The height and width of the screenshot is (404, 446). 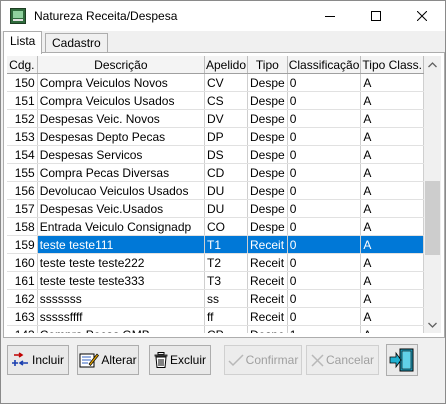 I want to click on cell-descricao: sssssss, so click(x=121, y=298).